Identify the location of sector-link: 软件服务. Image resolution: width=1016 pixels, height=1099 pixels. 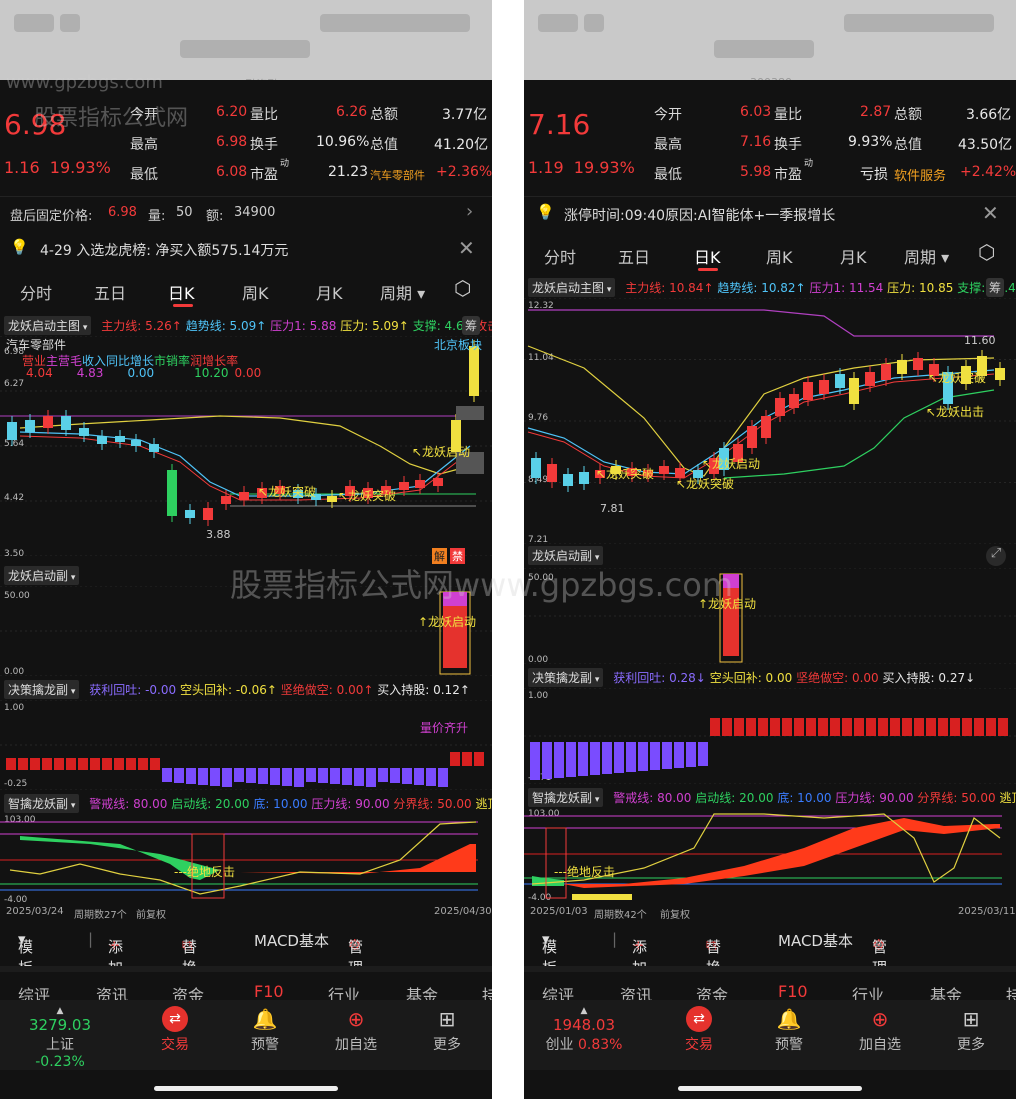
(920, 174).